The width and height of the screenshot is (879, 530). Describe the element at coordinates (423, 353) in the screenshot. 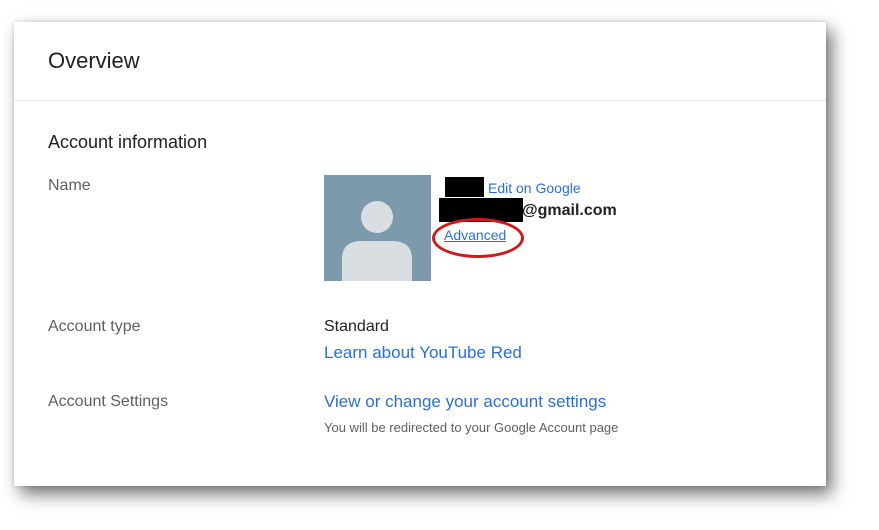

I see `learn-youtube-red-link: Learn about YouTube Red` at that location.